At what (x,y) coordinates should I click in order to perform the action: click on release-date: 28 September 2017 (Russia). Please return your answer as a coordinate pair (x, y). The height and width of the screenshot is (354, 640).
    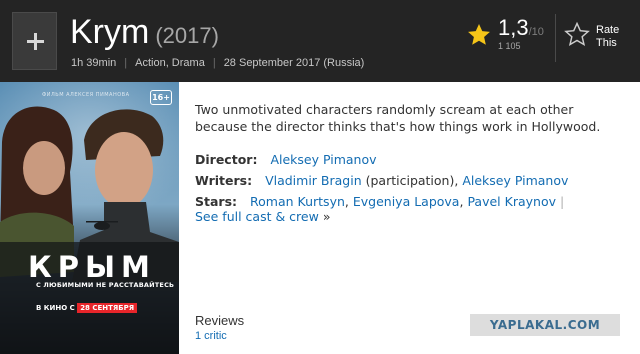
    Looking at the image, I should click on (294, 63).